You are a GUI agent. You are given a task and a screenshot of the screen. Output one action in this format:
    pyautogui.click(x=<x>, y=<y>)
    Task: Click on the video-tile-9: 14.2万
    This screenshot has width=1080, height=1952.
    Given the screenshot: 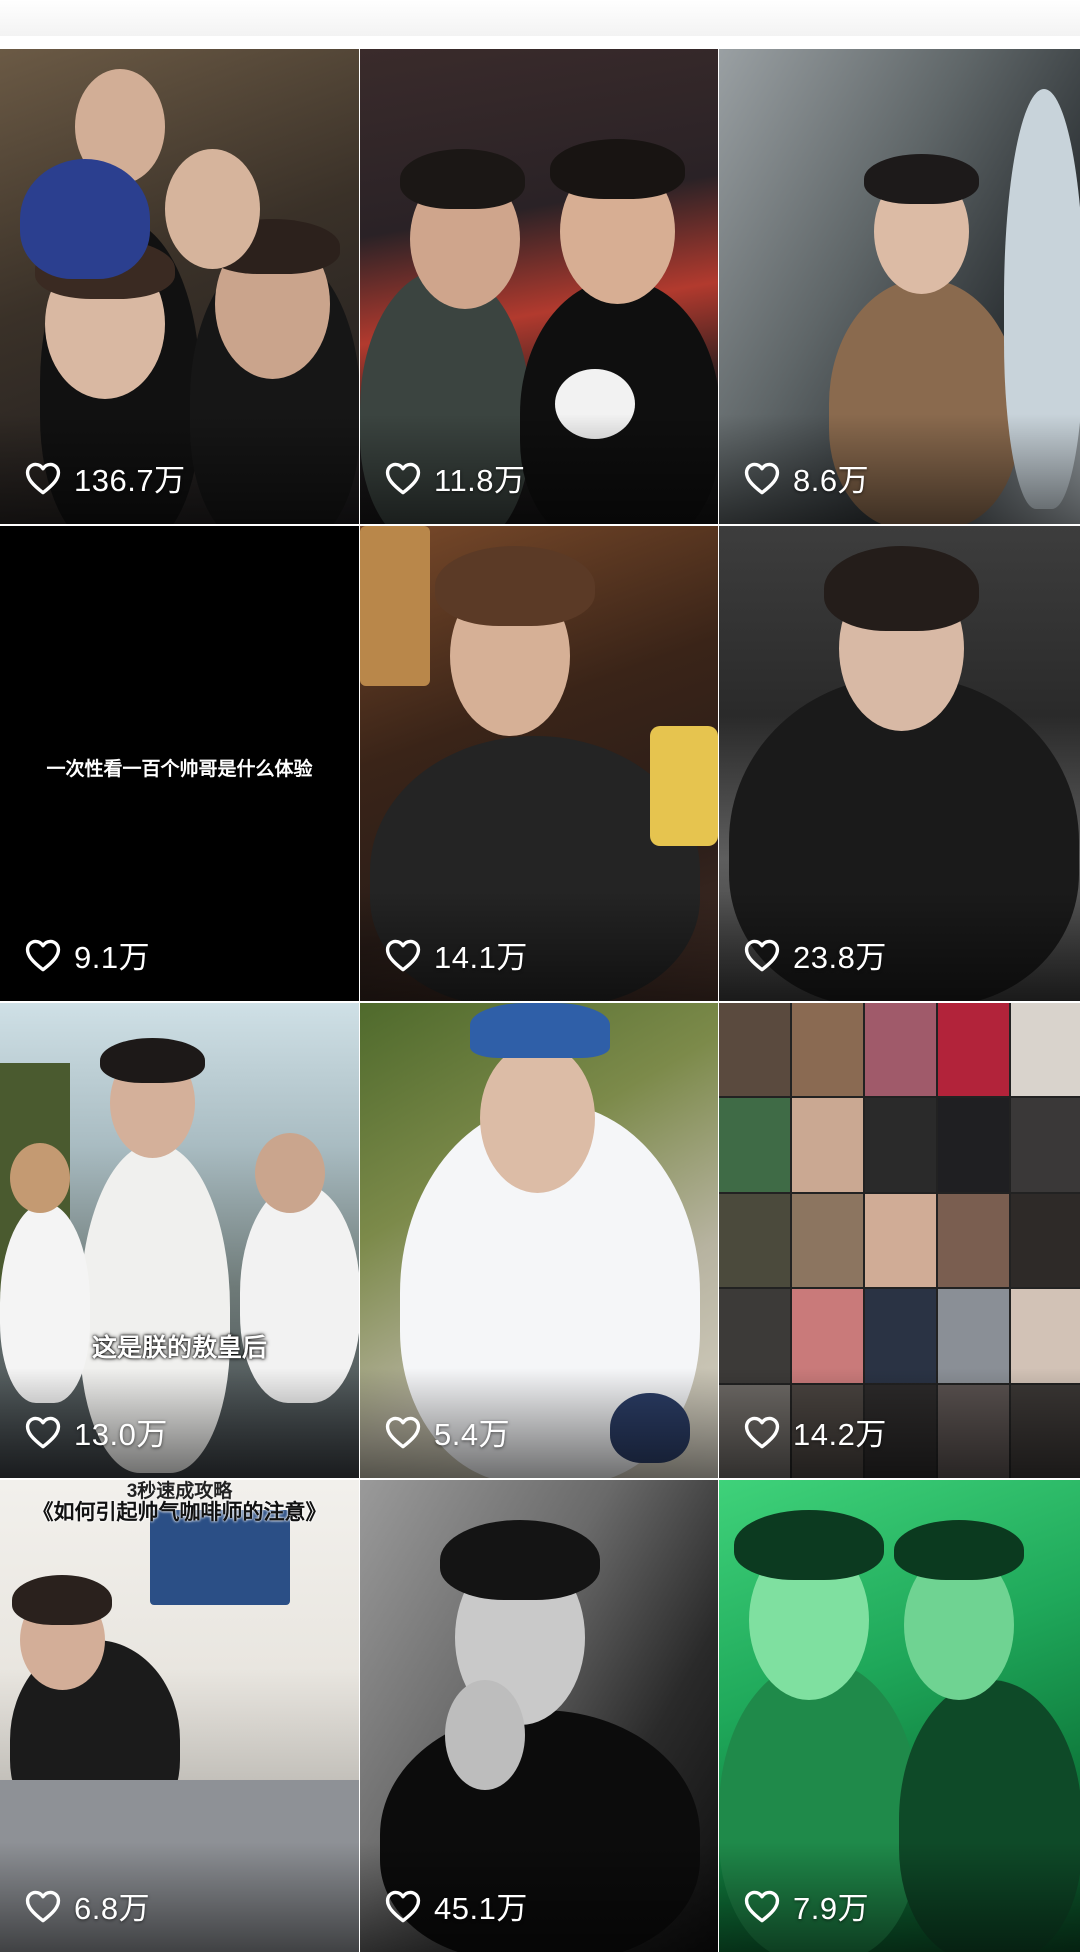 What is the action you would take?
    pyautogui.click(x=899, y=1240)
    